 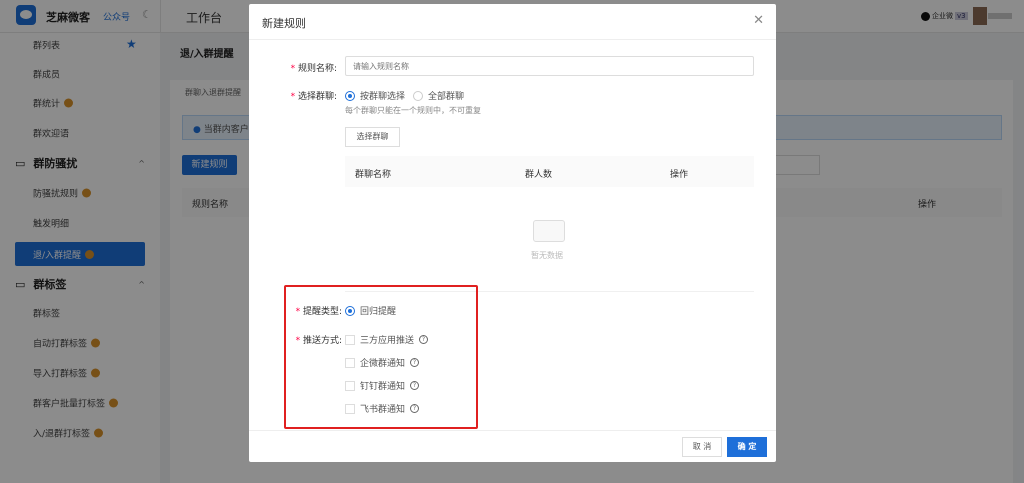 What do you see at coordinates (383, 97) in the screenshot?
I see `option-label: 按群聊选择` at bounding box center [383, 97].